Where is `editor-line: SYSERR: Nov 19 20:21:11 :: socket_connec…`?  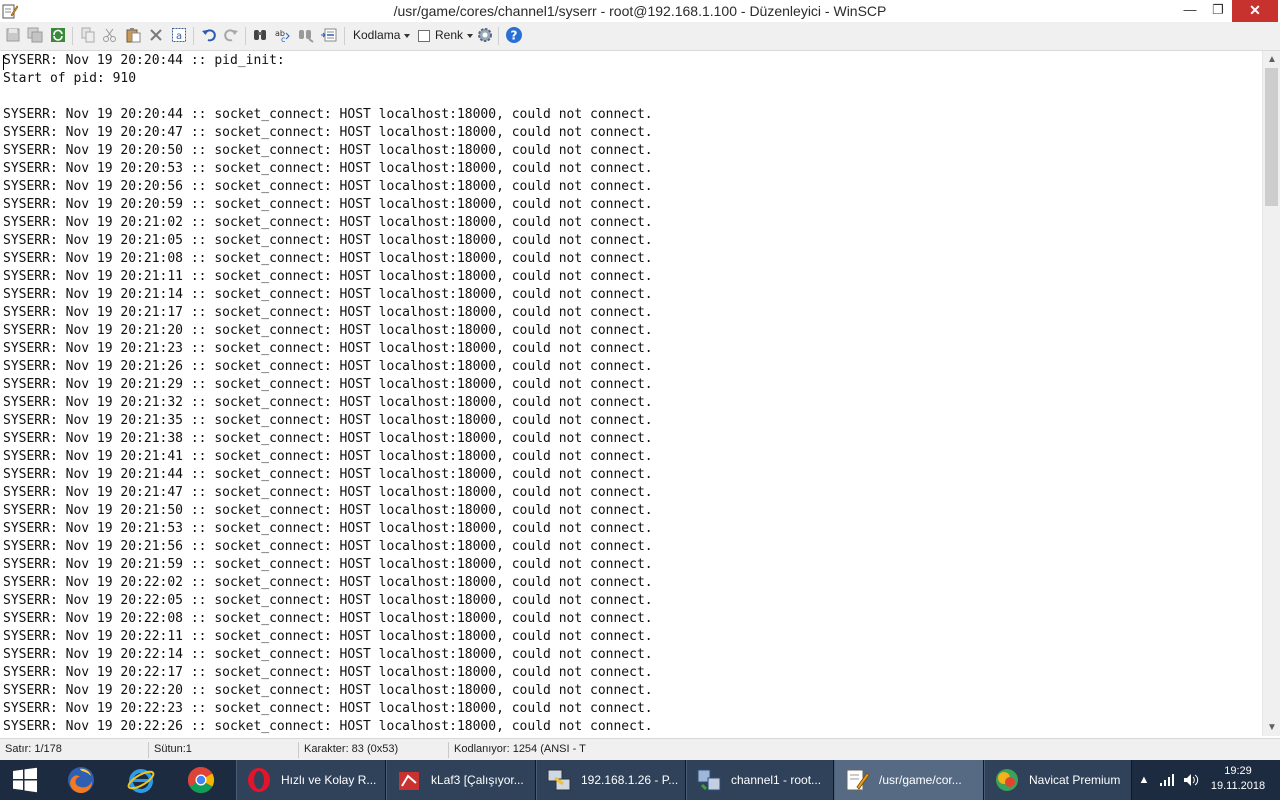
editor-line: SYSERR: Nov 19 20:21:11 :: socket_connec… is located at coordinates (328, 276).